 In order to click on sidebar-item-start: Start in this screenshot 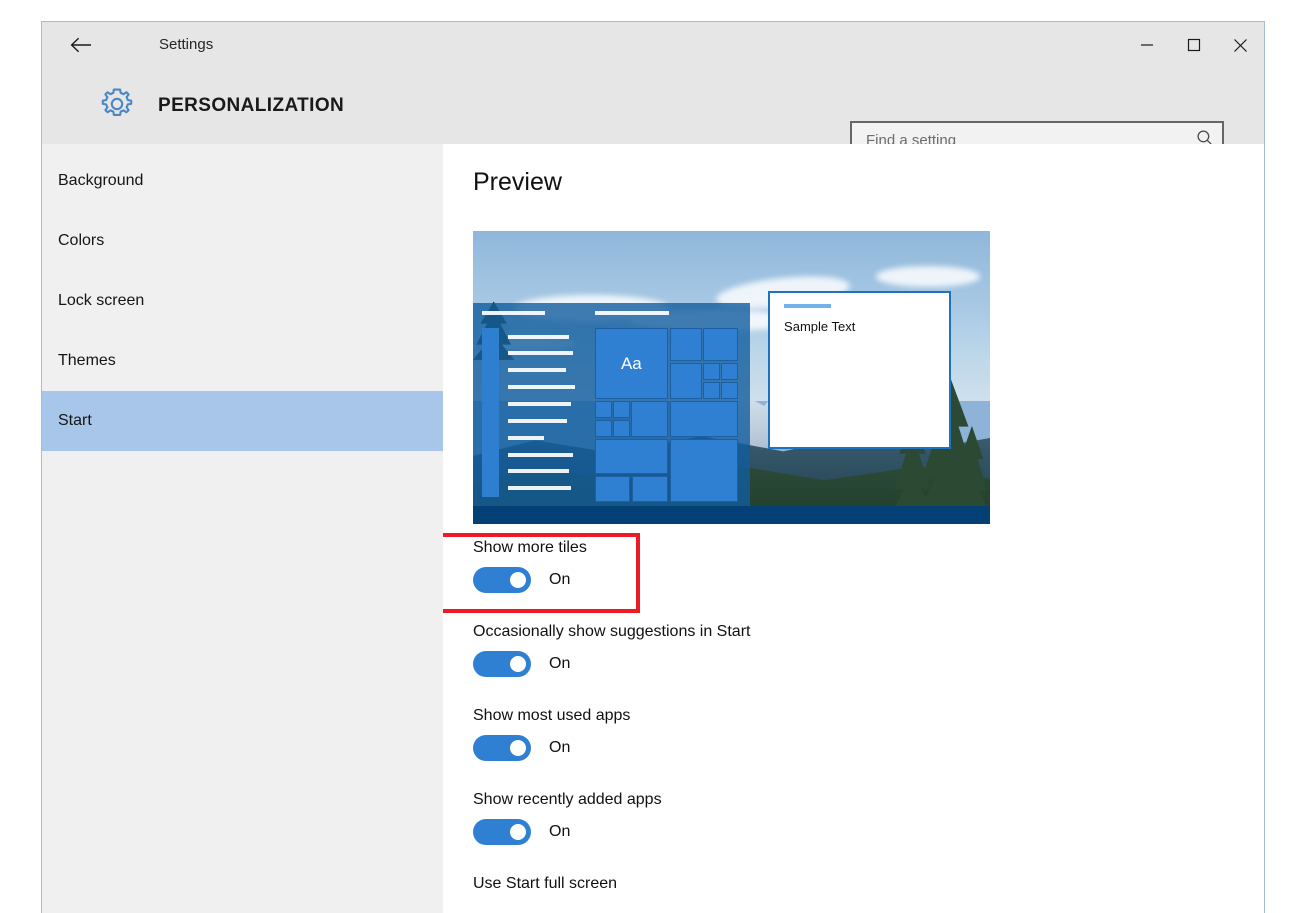, I will do `click(242, 421)`.